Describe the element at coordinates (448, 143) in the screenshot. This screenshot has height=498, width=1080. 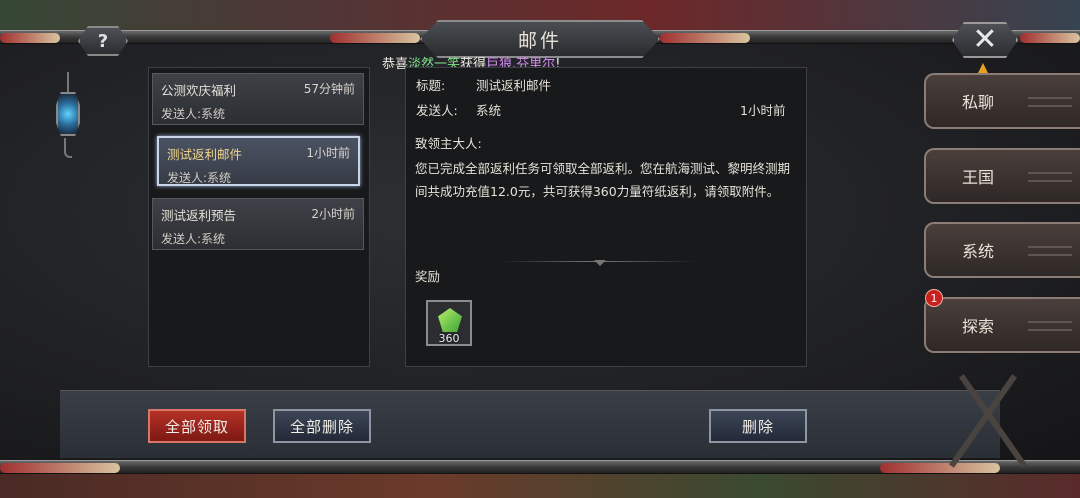
I see `mail-greeting: 致领主大人:` at that location.